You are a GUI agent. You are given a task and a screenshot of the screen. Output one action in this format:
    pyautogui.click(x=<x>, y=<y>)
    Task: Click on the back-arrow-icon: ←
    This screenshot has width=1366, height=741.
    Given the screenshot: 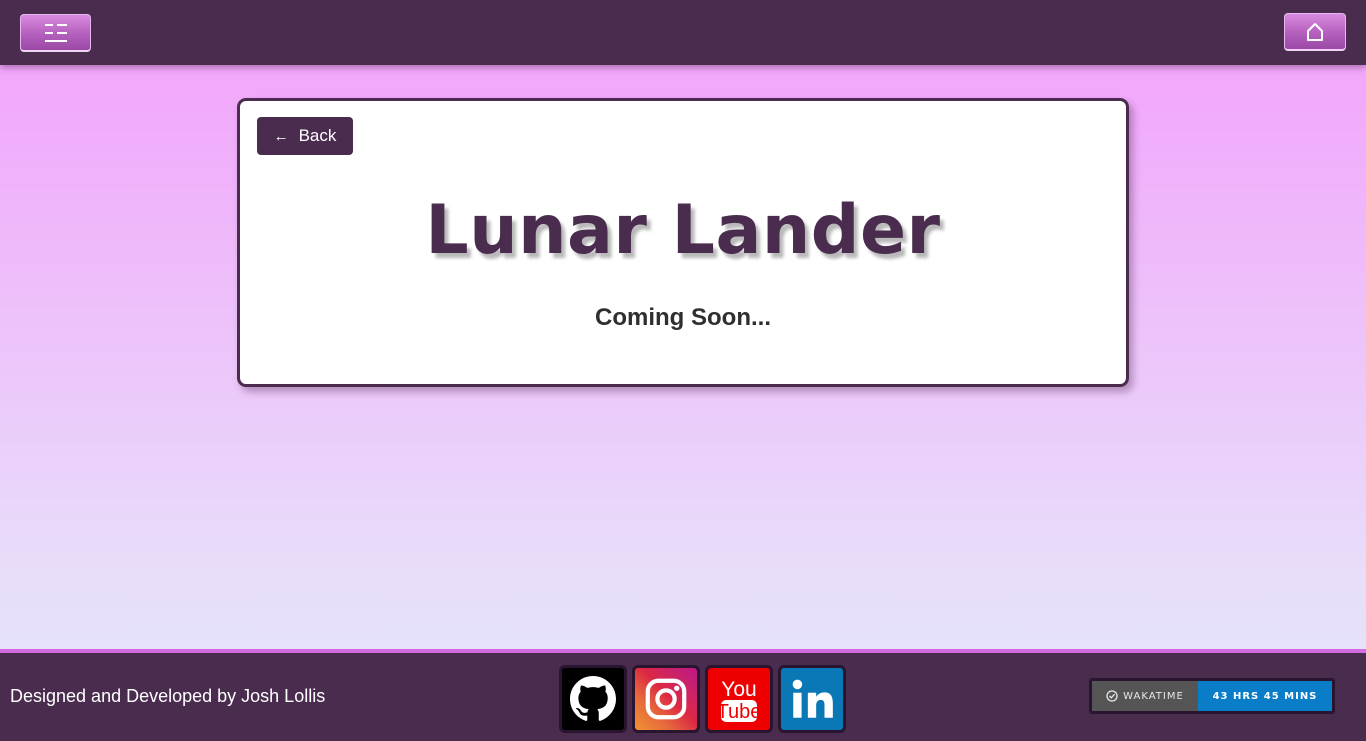 What is the action you would take?
    pyautogui.click(x=281, y=136)
    